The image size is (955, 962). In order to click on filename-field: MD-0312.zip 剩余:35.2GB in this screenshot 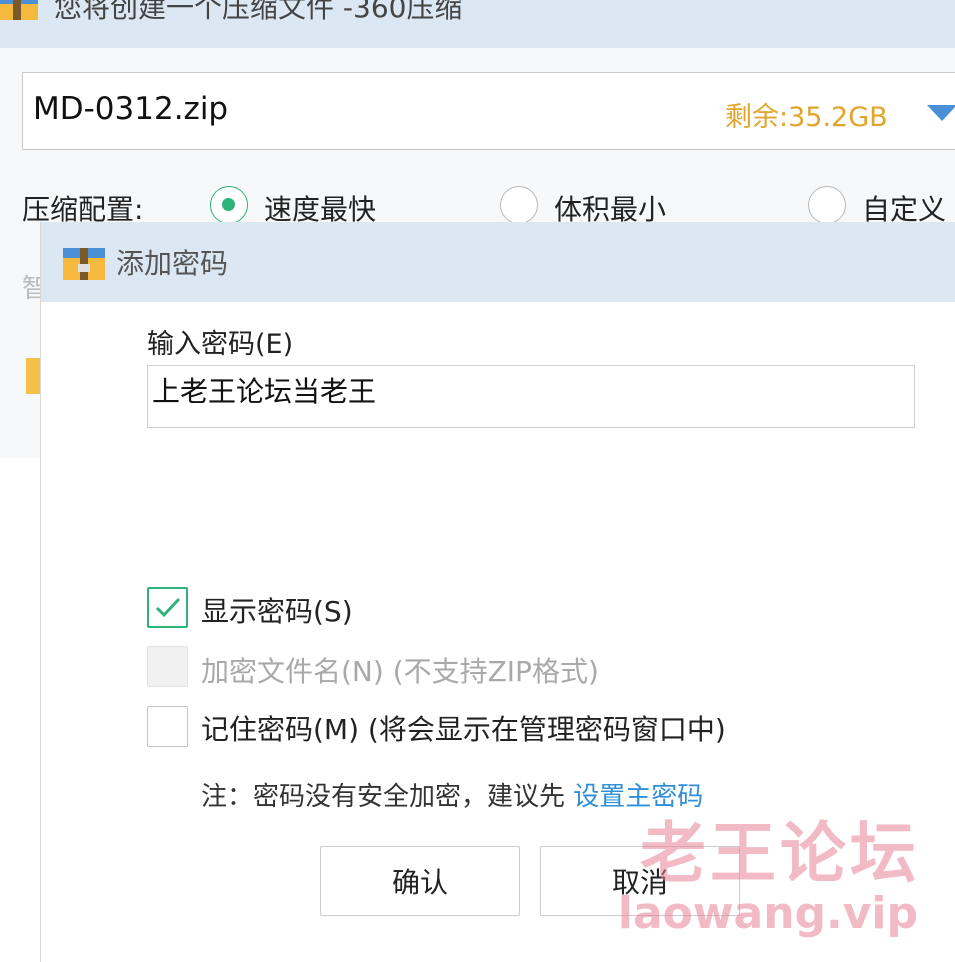, I will do `click(488, 111)`.